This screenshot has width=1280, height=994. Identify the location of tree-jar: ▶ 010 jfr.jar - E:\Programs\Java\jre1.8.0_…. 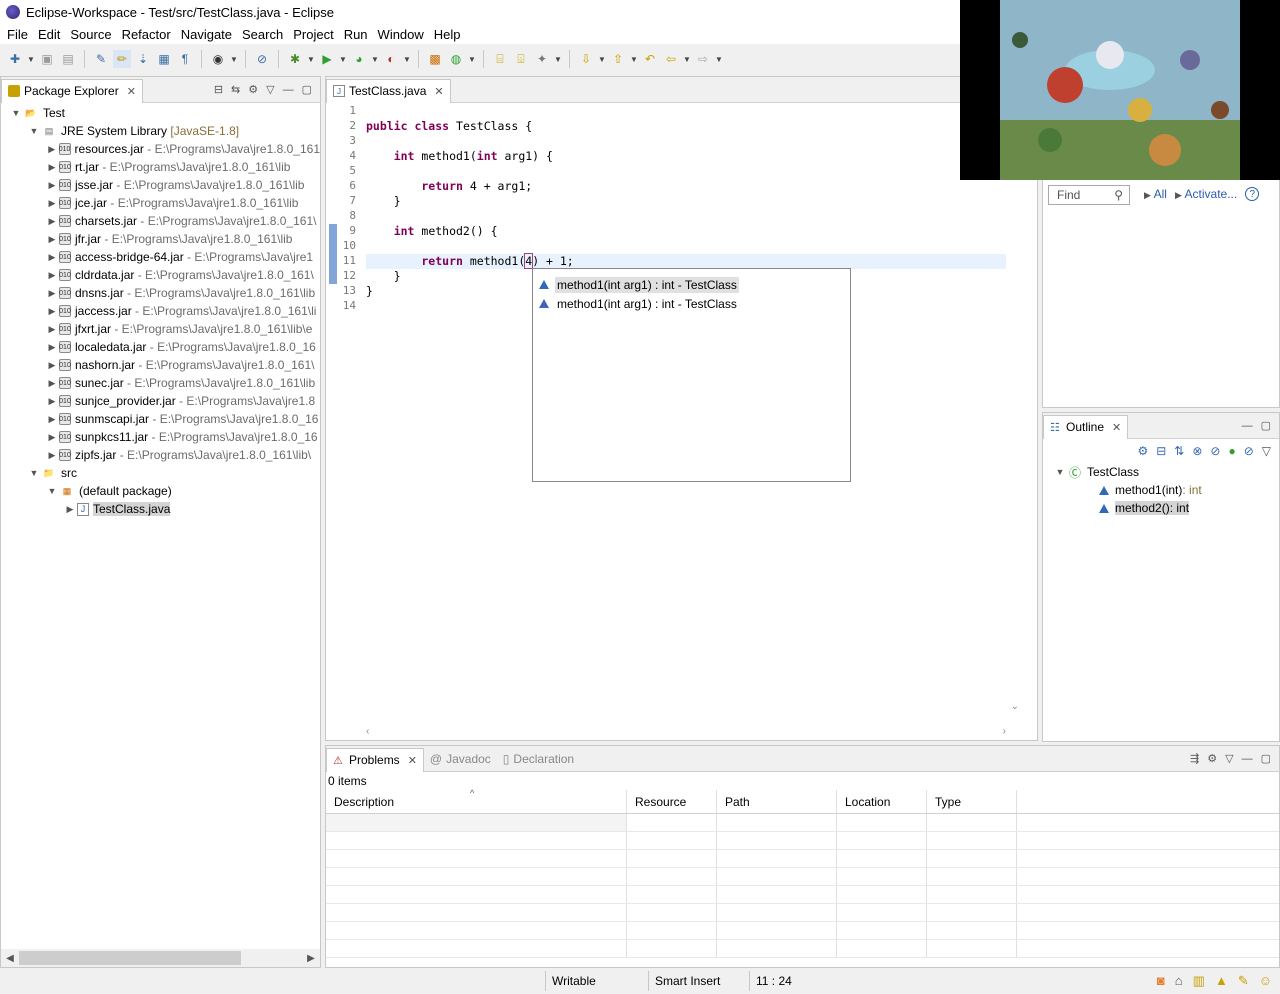
(160, 239).